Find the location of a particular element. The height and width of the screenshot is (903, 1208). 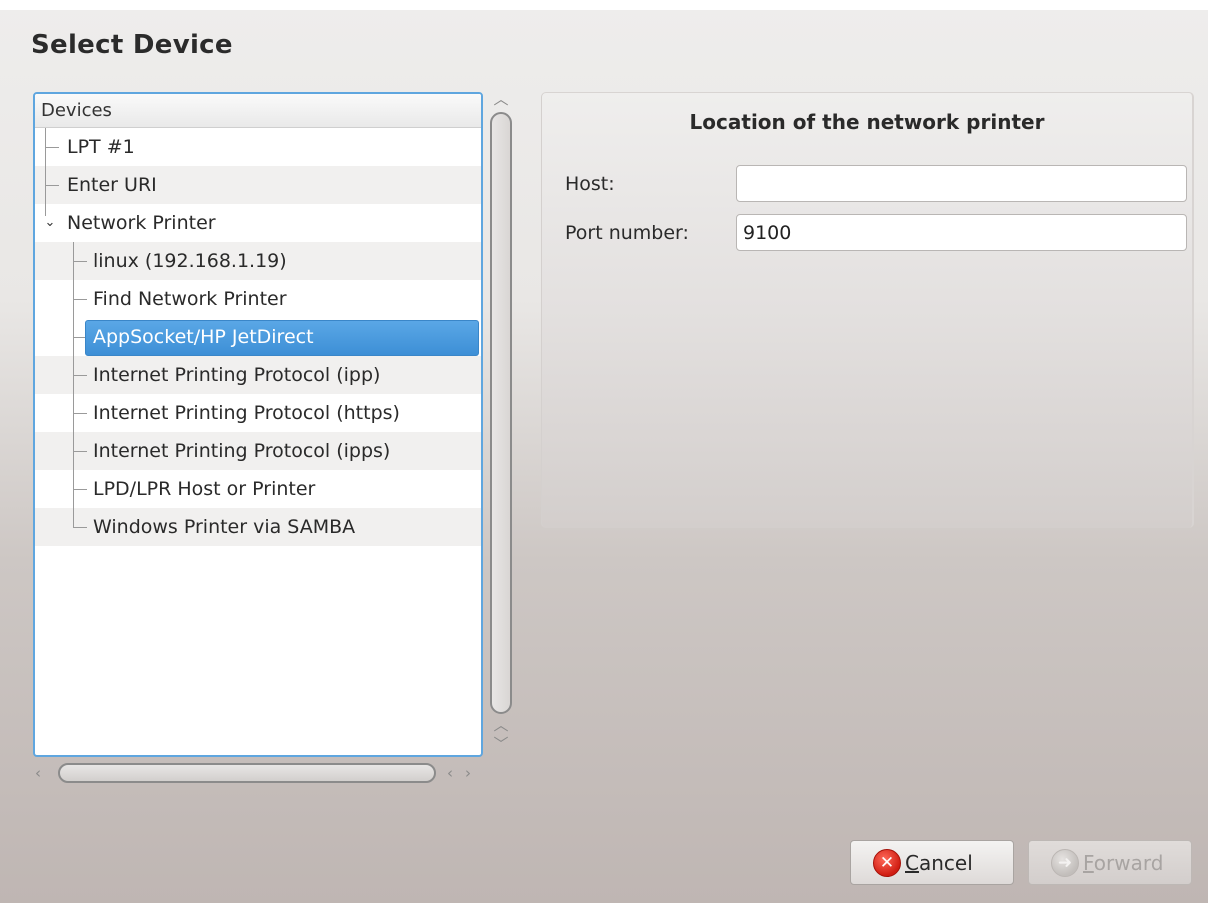

tree-item-linux-host: linux (192.168.1.19) is located at coordinates (258, 261).